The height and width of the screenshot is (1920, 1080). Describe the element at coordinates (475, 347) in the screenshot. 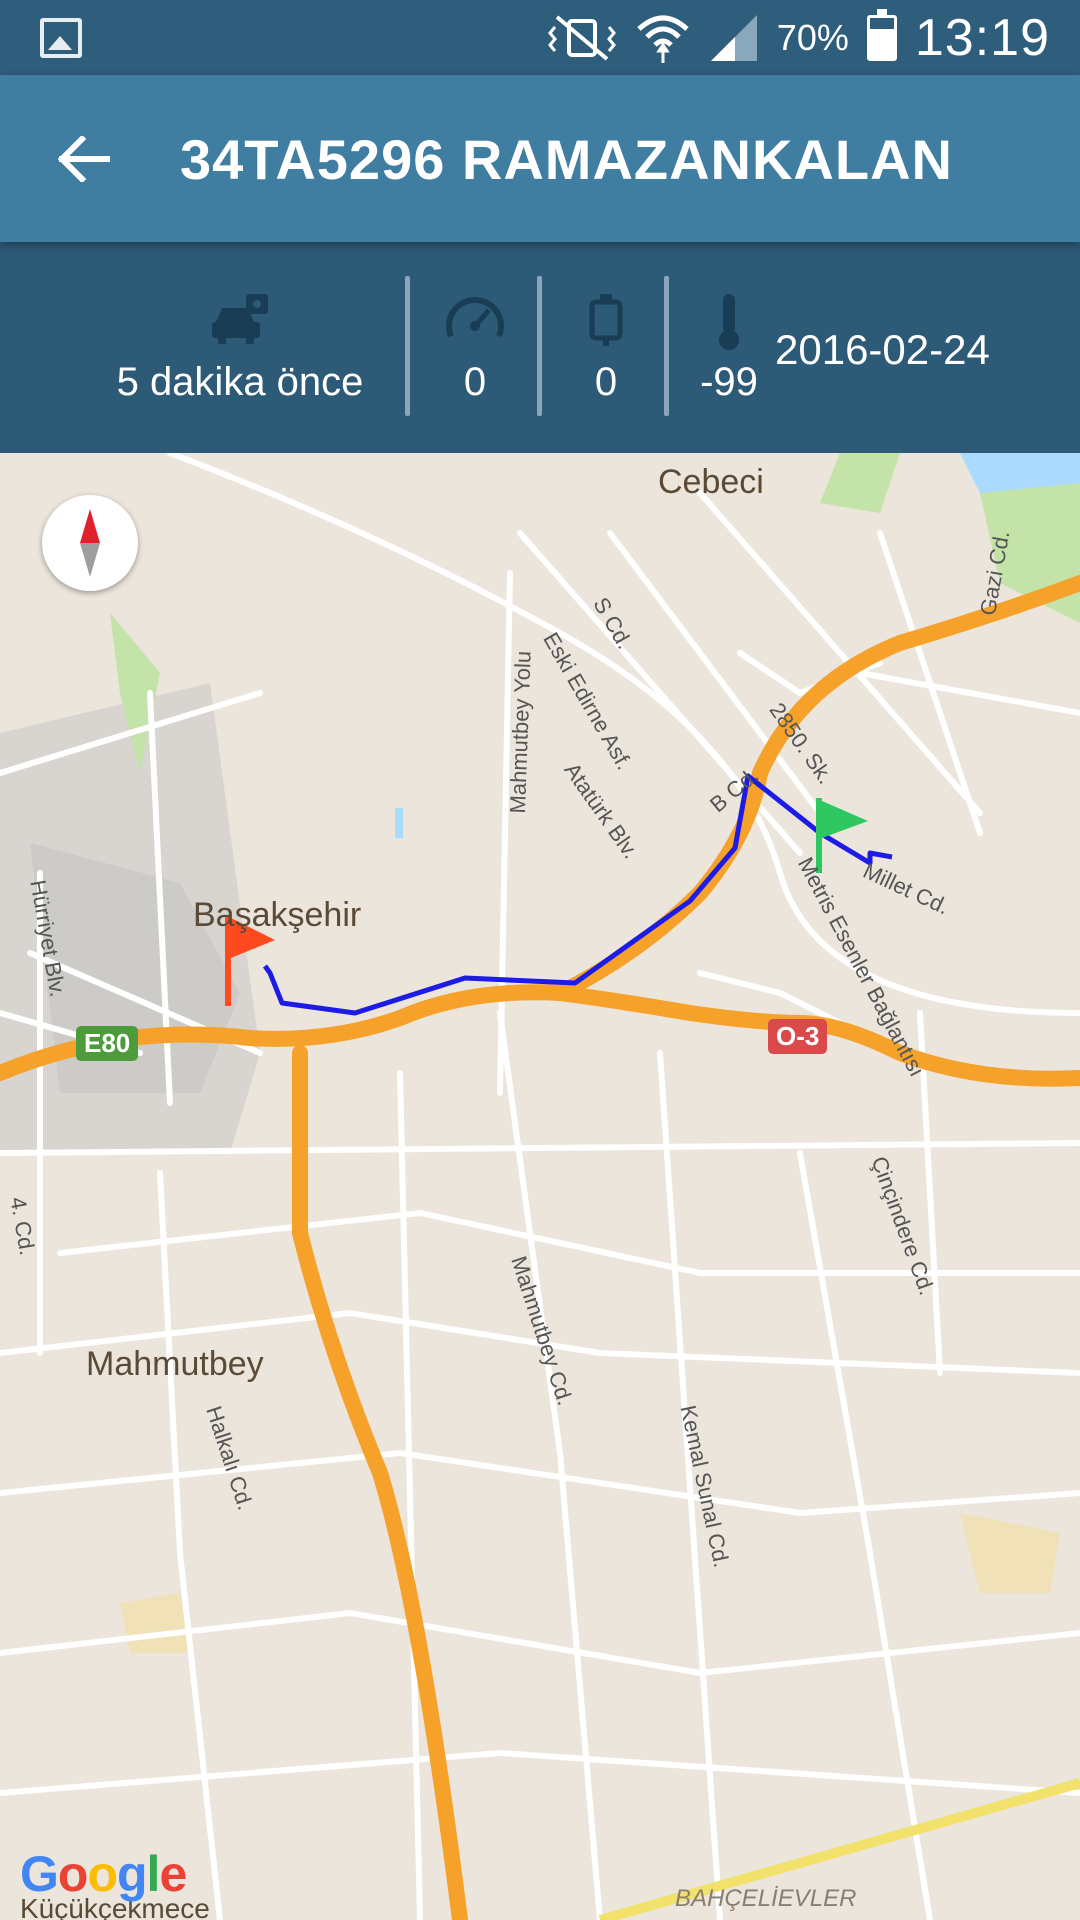

I see `speed-cell: 0` at that location.